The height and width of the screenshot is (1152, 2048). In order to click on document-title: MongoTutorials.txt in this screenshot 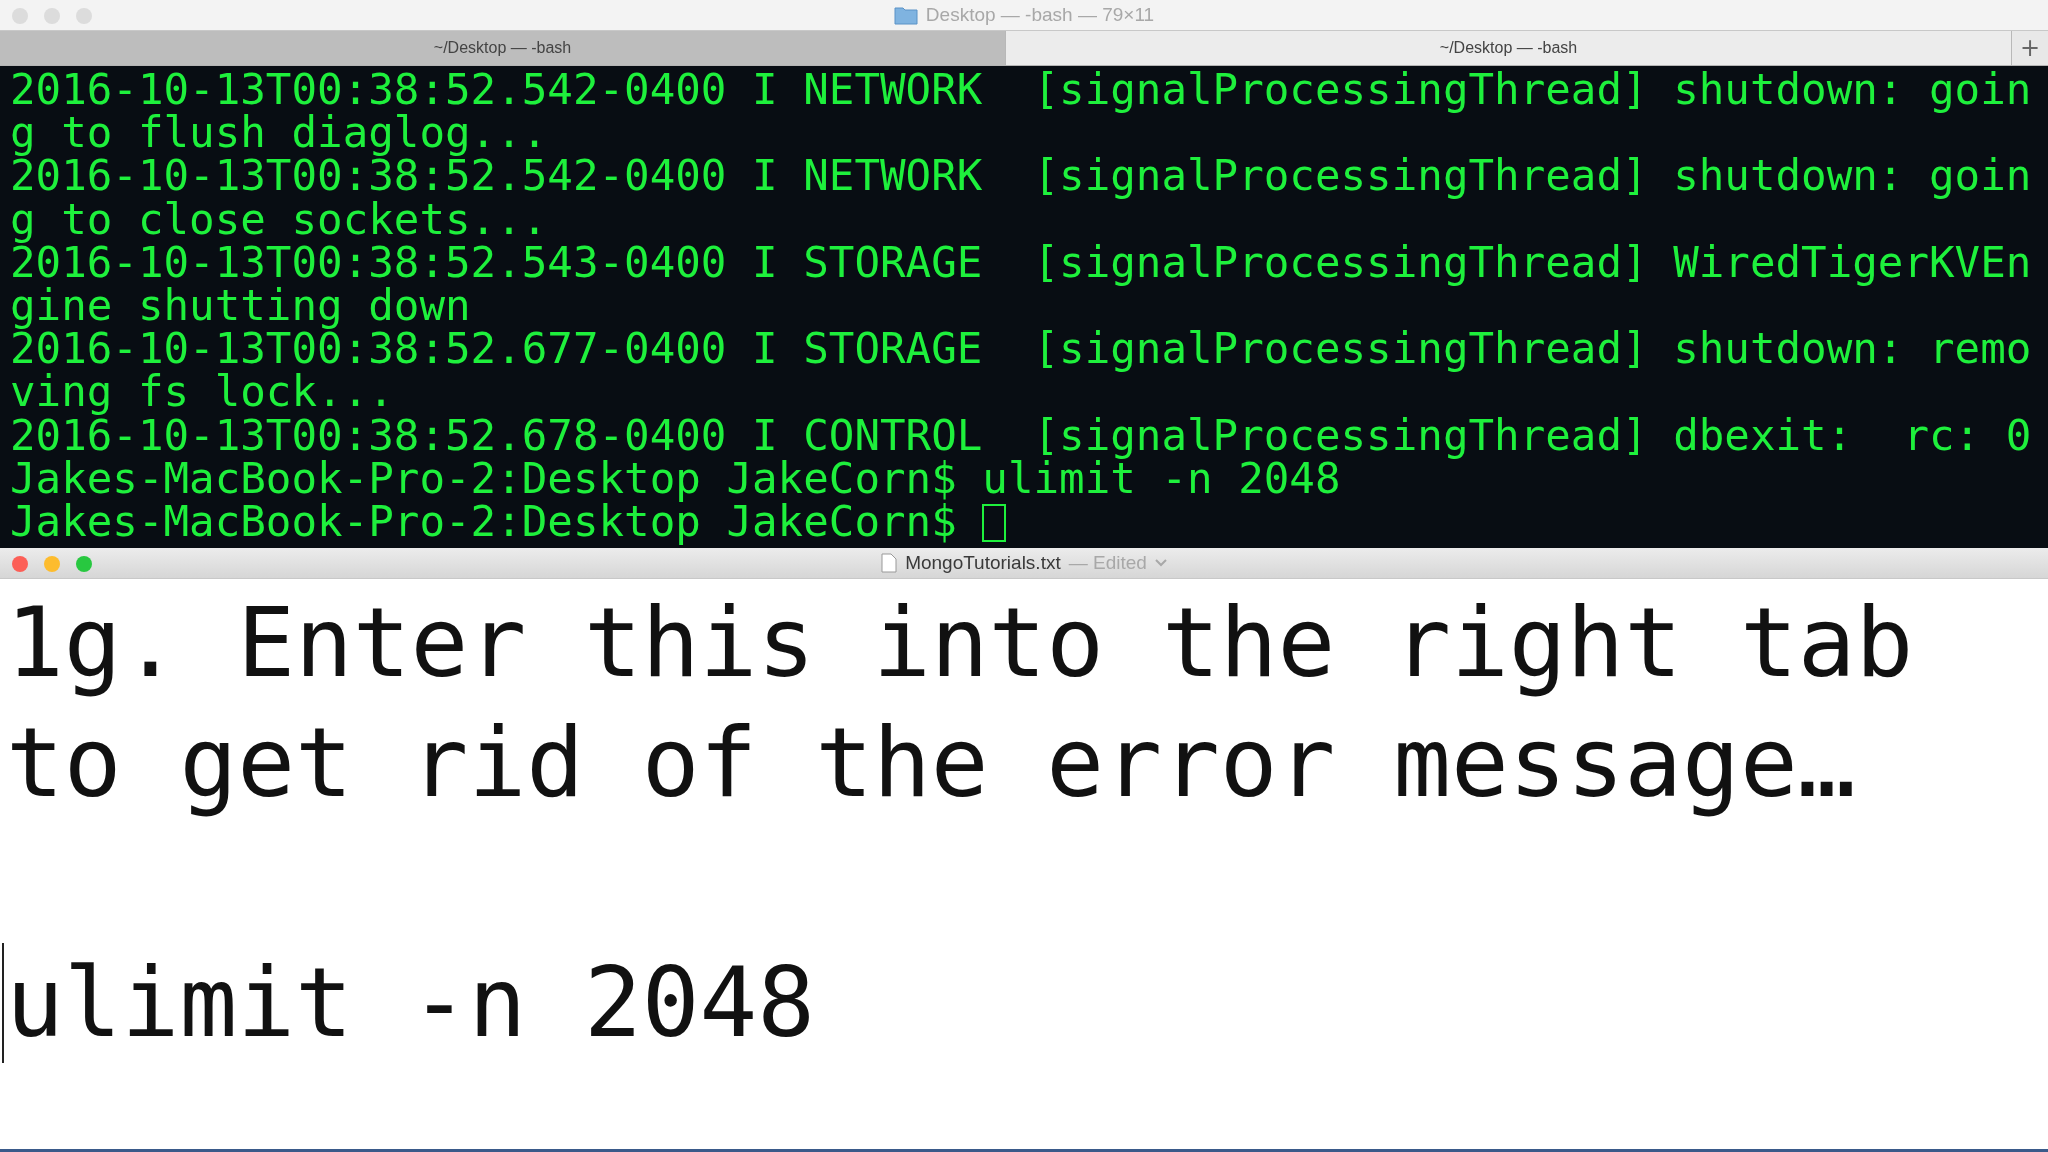, I will do `click(983, 563)`.